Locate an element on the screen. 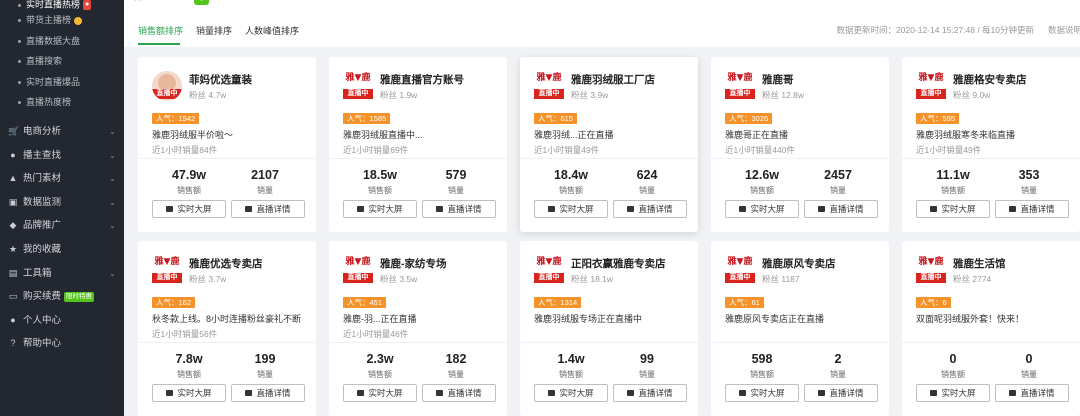 Image resolution: width=1080 pixels, height=416 pixels. data-explain-link: 数据说明 is located at coordinates (1064, 30).